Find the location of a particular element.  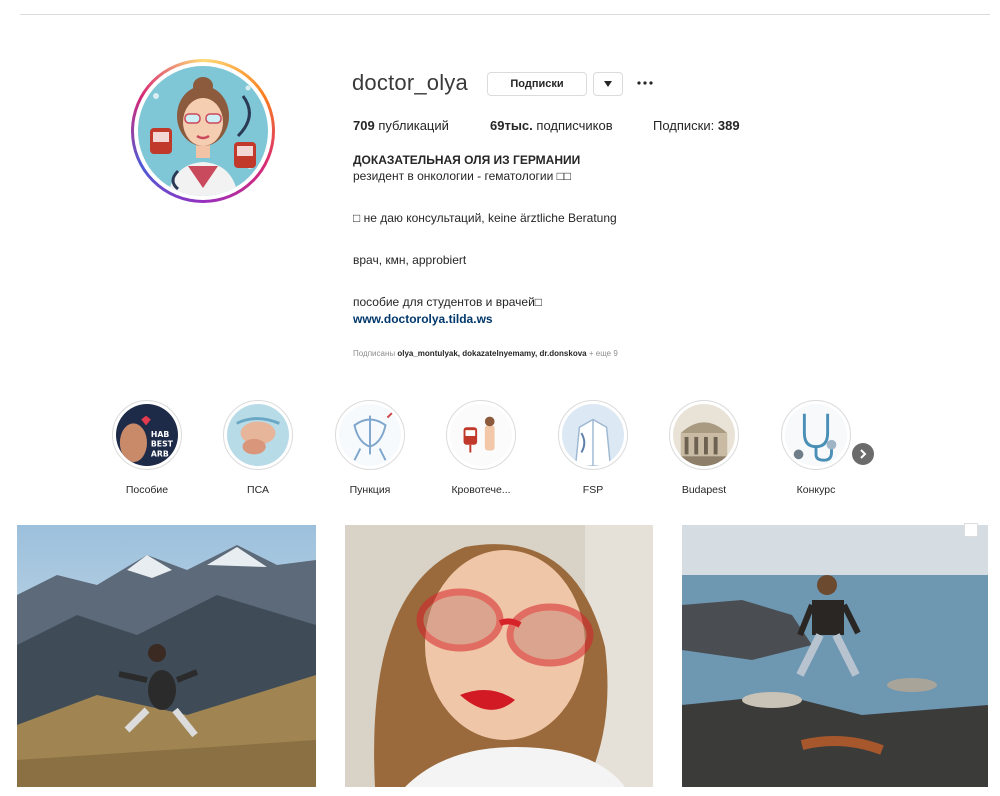

building-icon is located at coordinates (704, 435).